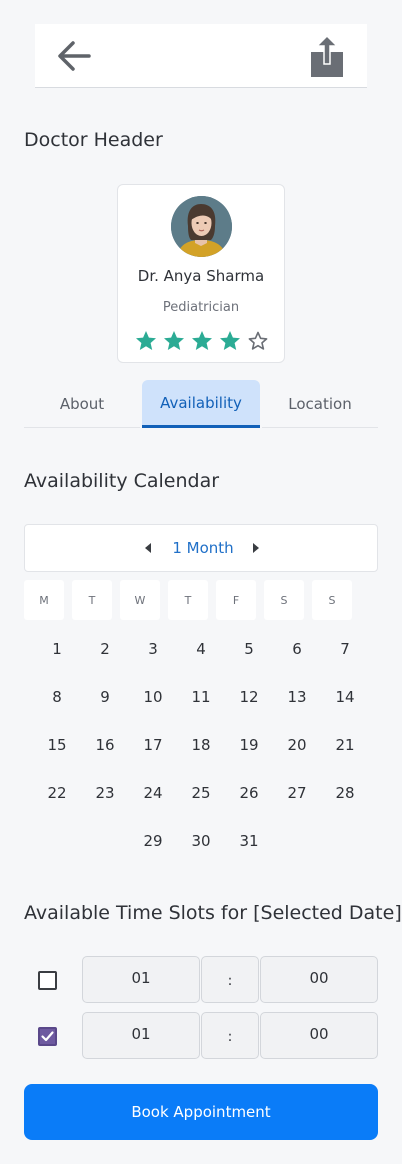 The image size is (402, 1164). What do you see at coordinates (140, 600) in the screenshot?
I see `weekday-label: W` at bounding box center [140, 600].